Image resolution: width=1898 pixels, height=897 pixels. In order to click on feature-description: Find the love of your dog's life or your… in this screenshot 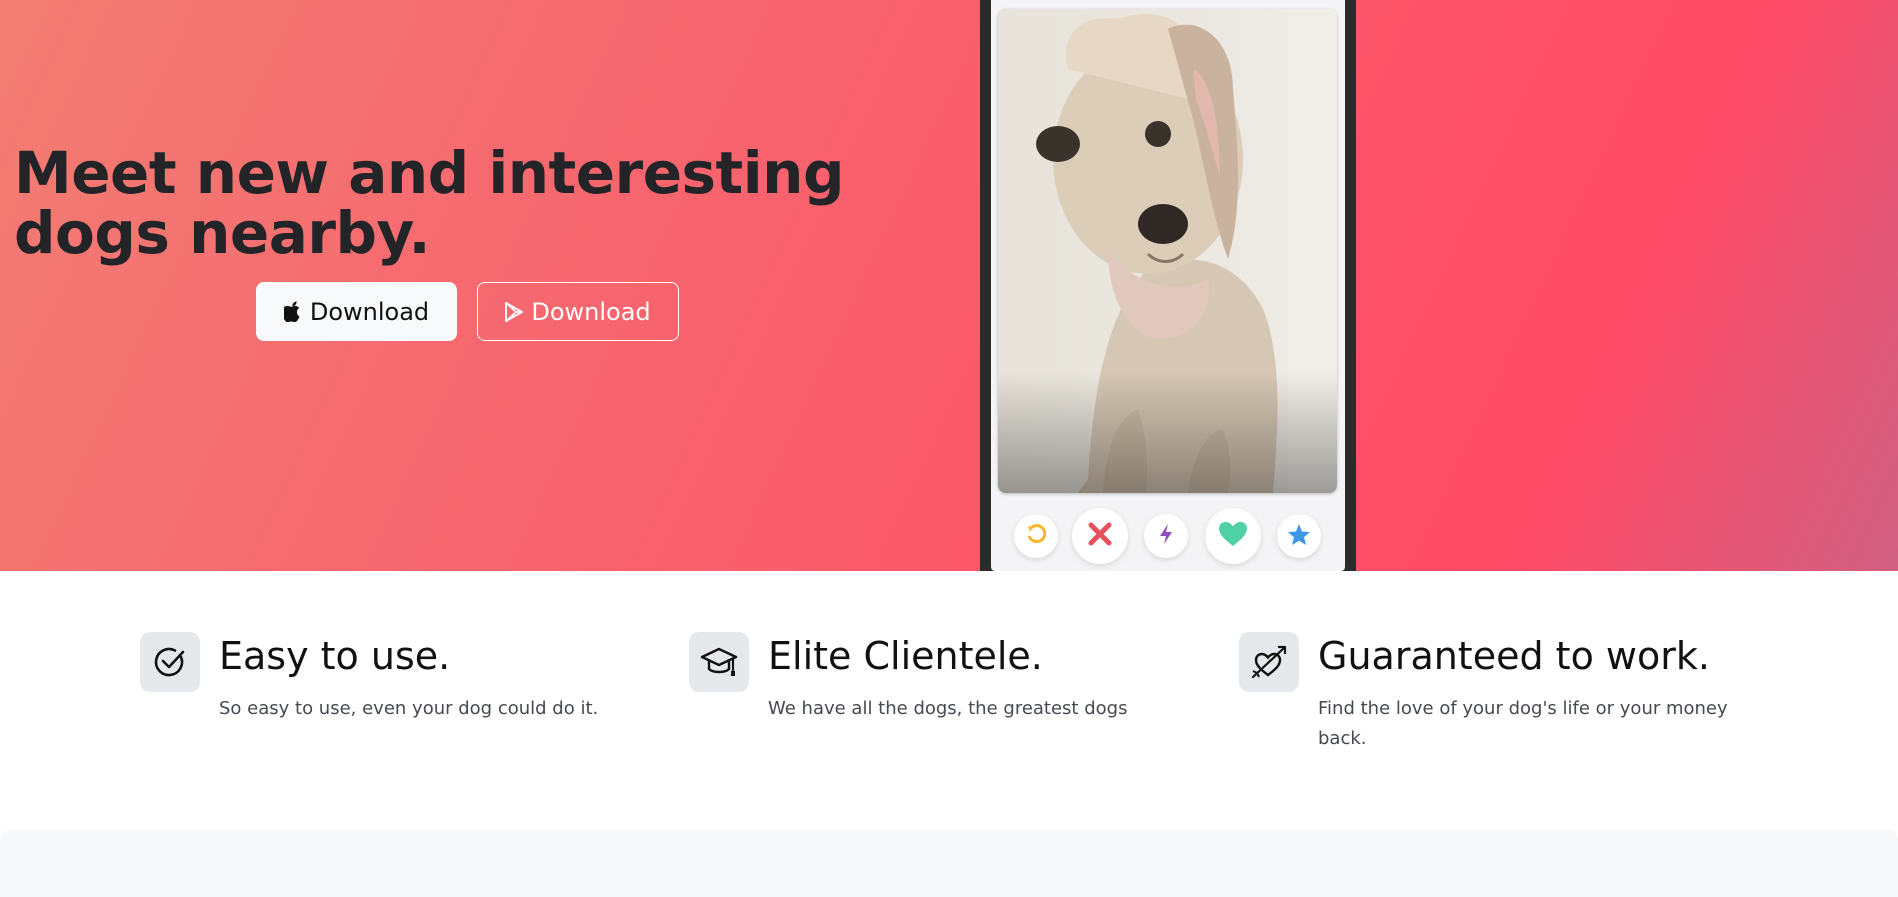, I will do `click(1523, 723)`.